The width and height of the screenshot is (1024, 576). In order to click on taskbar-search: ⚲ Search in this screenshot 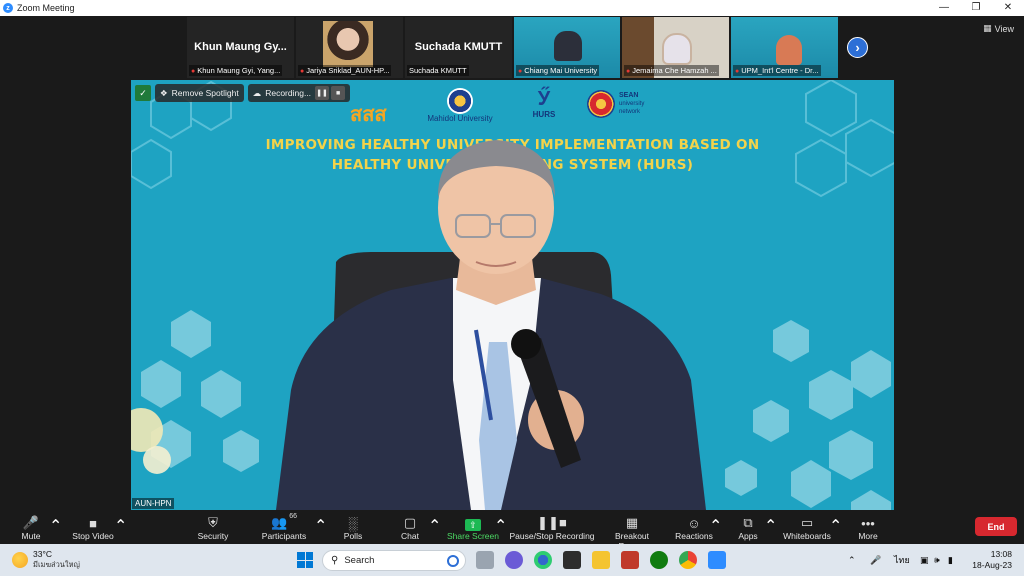, I will do `click(394, 560)`.